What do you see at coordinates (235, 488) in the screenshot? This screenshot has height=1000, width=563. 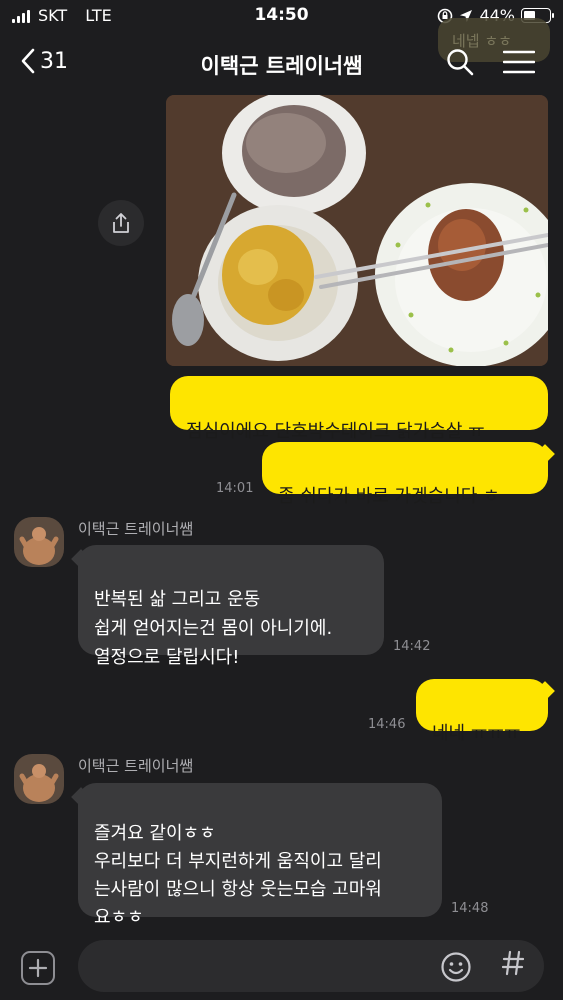 I see `message-time: 14:01` at bounding box center [235, 488].